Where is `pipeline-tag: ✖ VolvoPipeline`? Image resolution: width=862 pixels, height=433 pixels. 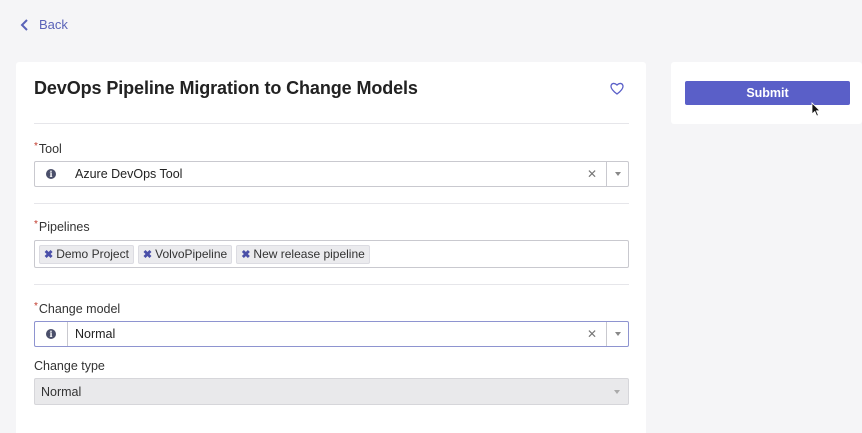
pipeline-tag: ✖ VolvoPipeline is located at coordinates (185, 254).